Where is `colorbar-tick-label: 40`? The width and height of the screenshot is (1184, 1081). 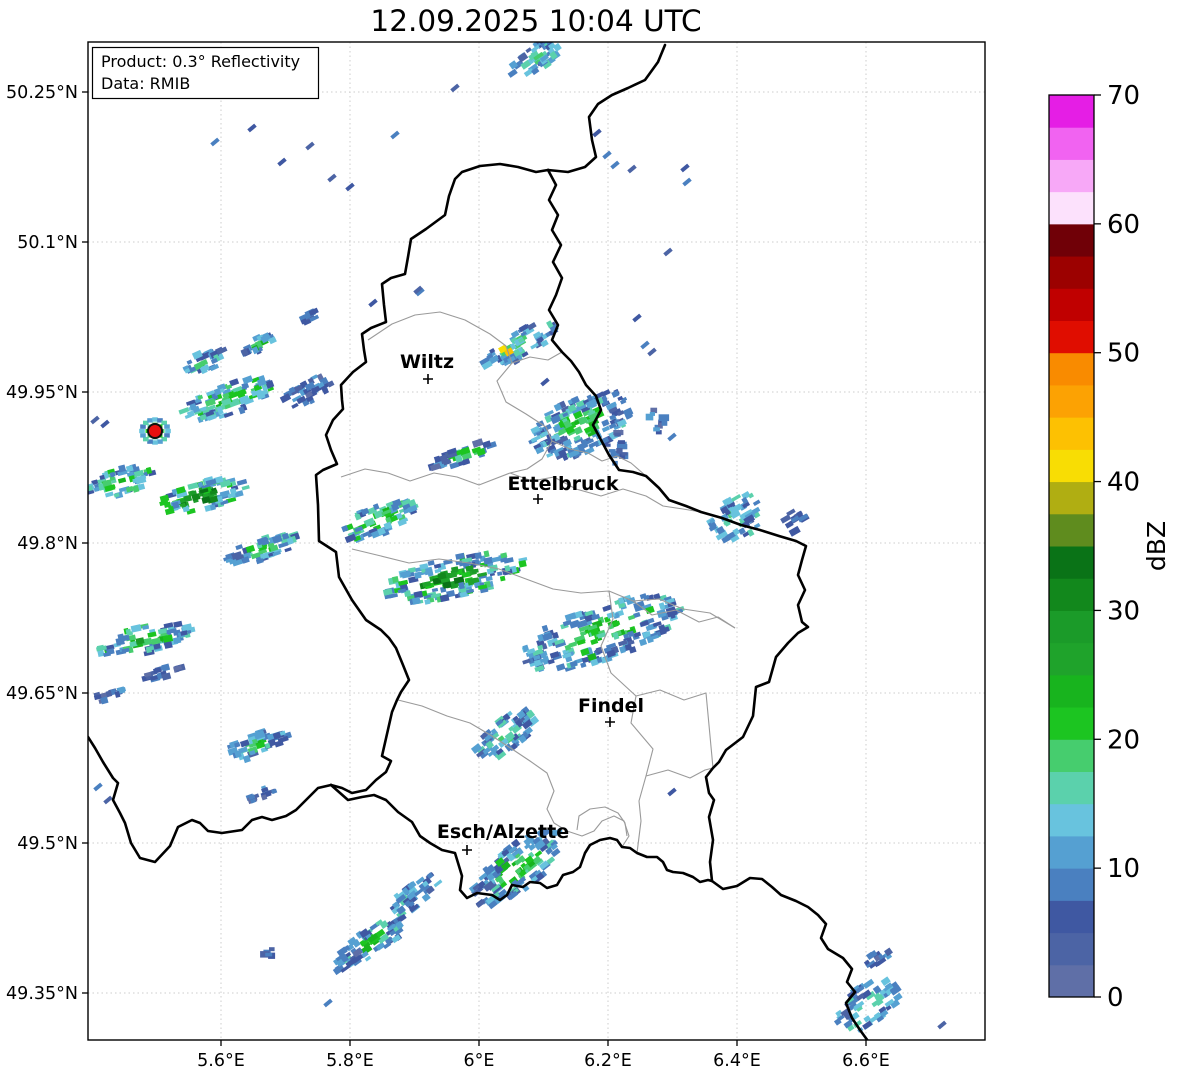 colorbar-tick-label: 40 is located at coordinates (1123, 483).